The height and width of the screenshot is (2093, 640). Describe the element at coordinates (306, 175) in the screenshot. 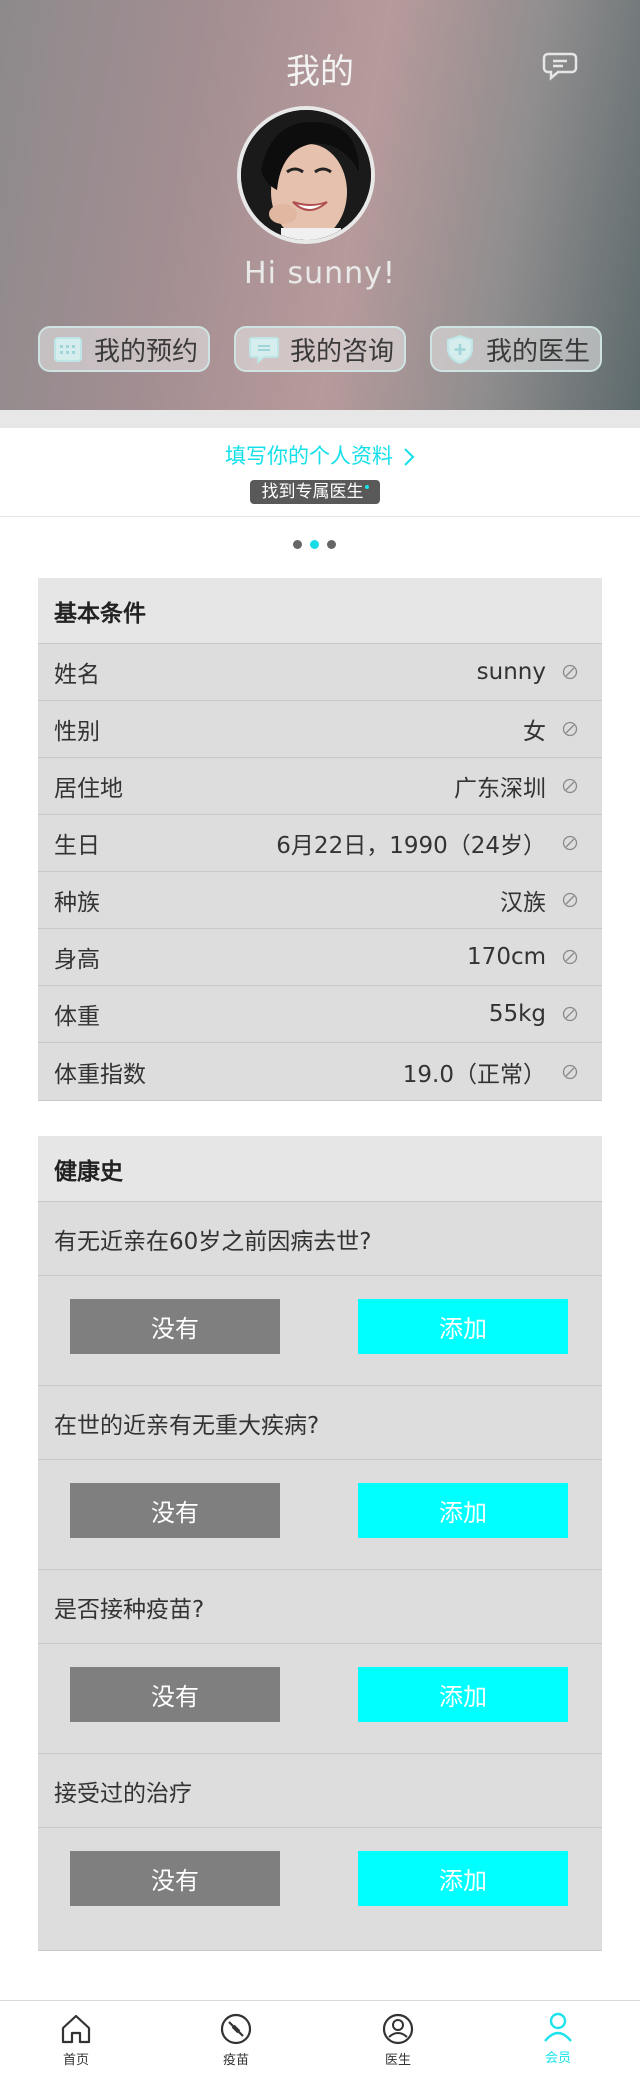

I see `avatar` at that location.